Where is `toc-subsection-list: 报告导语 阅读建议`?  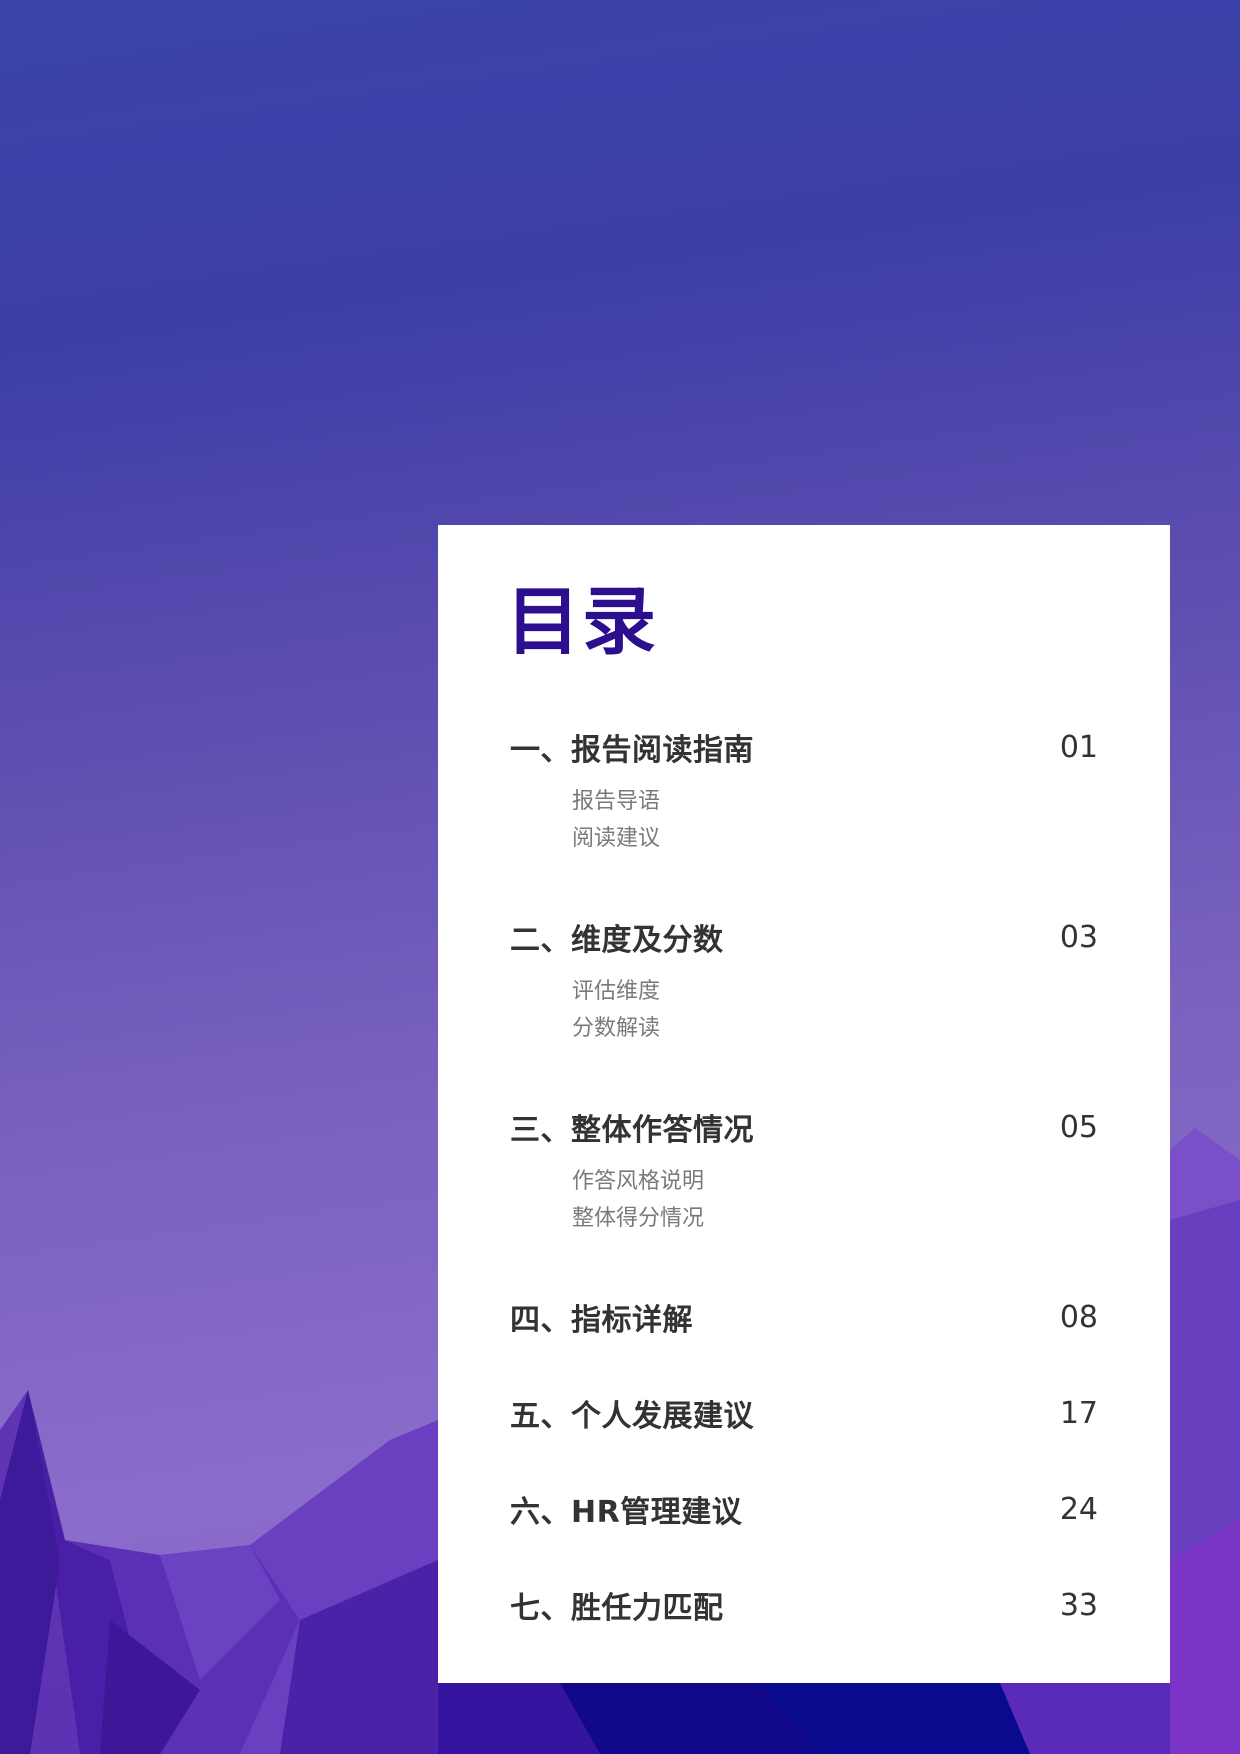 toc-subsection-list: 报告导语 阅读建议 is located at coordinates (835, 820).